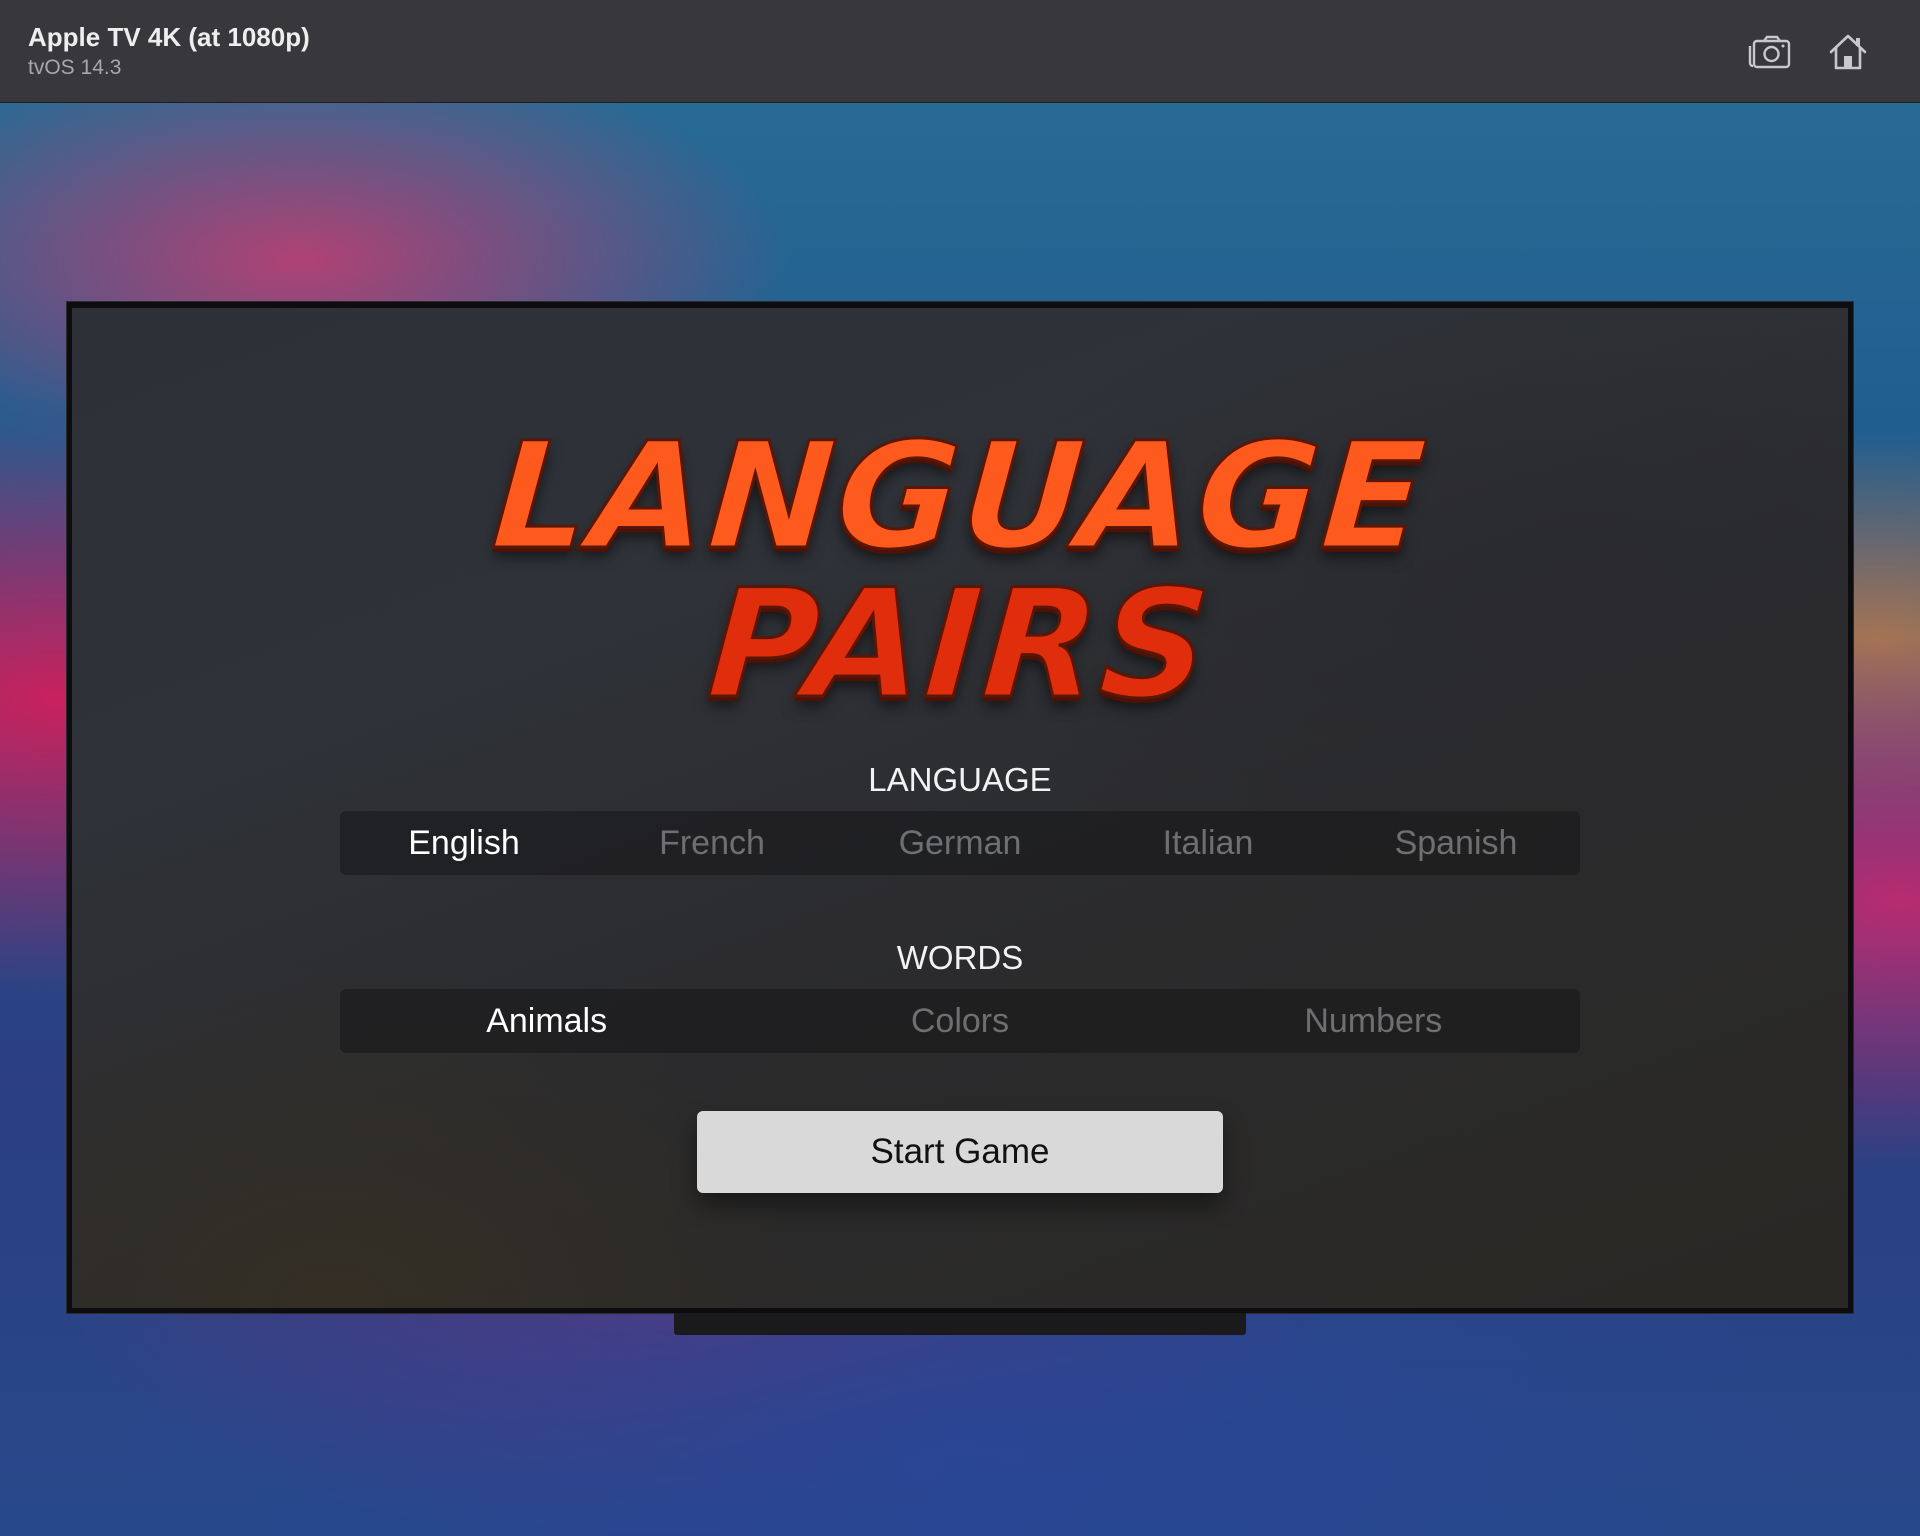  I want to click on tv-stand, so click(960, 1324).